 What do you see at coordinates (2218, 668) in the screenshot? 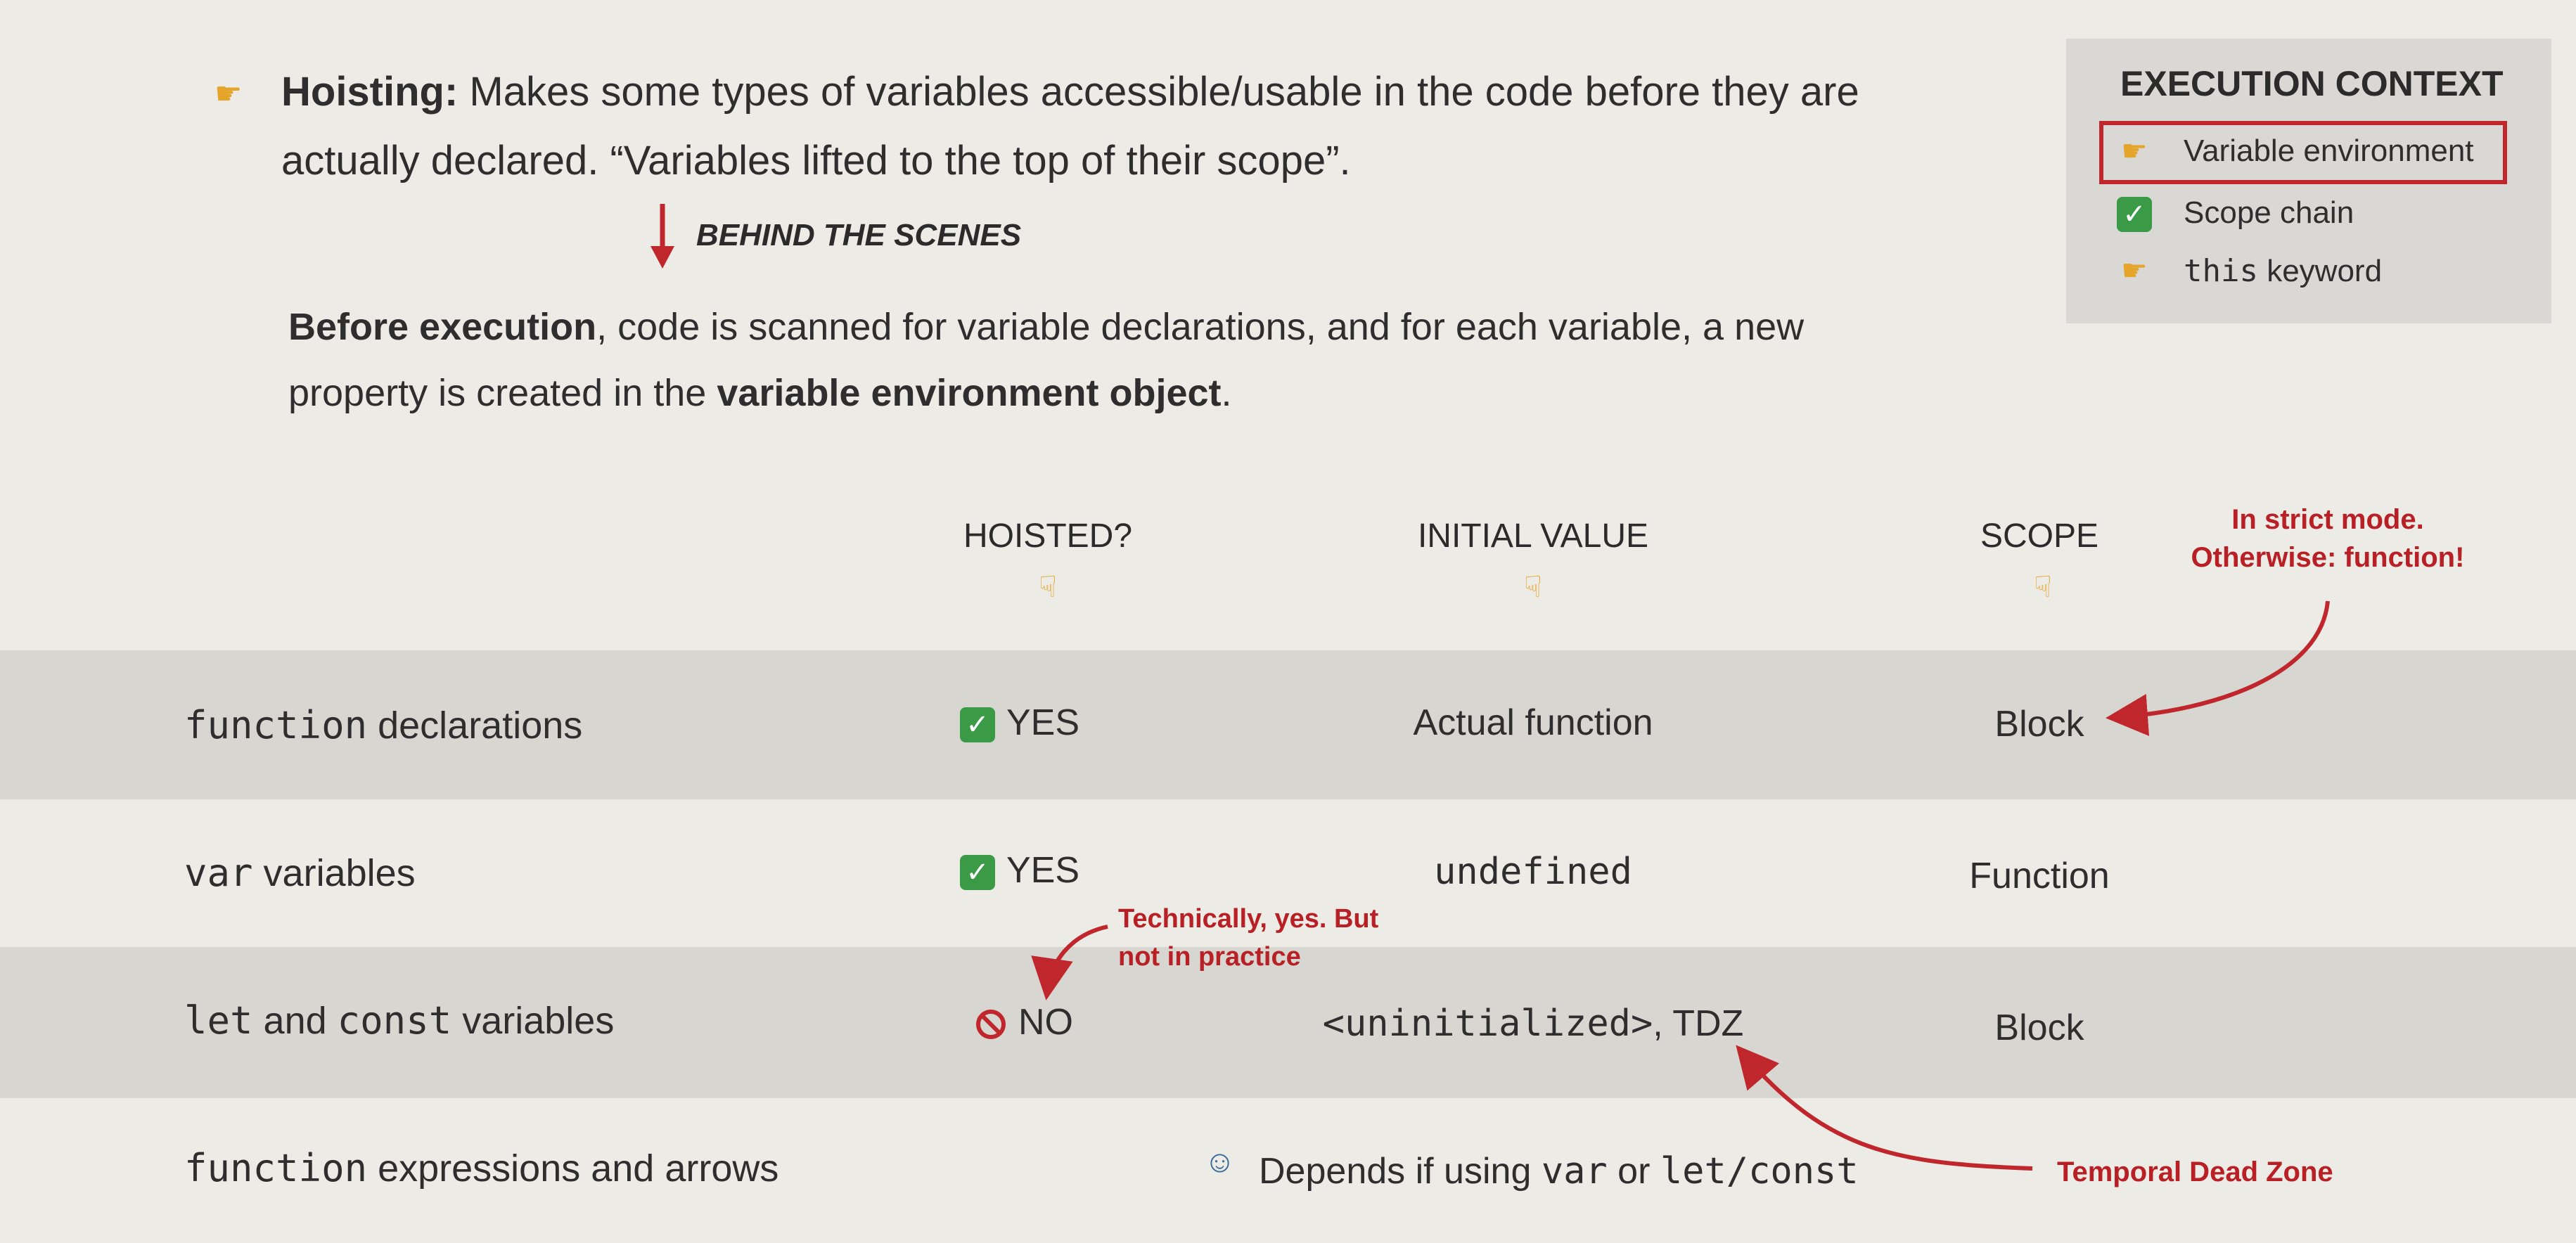
I see `strict-mode-arrow` at bounding box center [2218, 668].